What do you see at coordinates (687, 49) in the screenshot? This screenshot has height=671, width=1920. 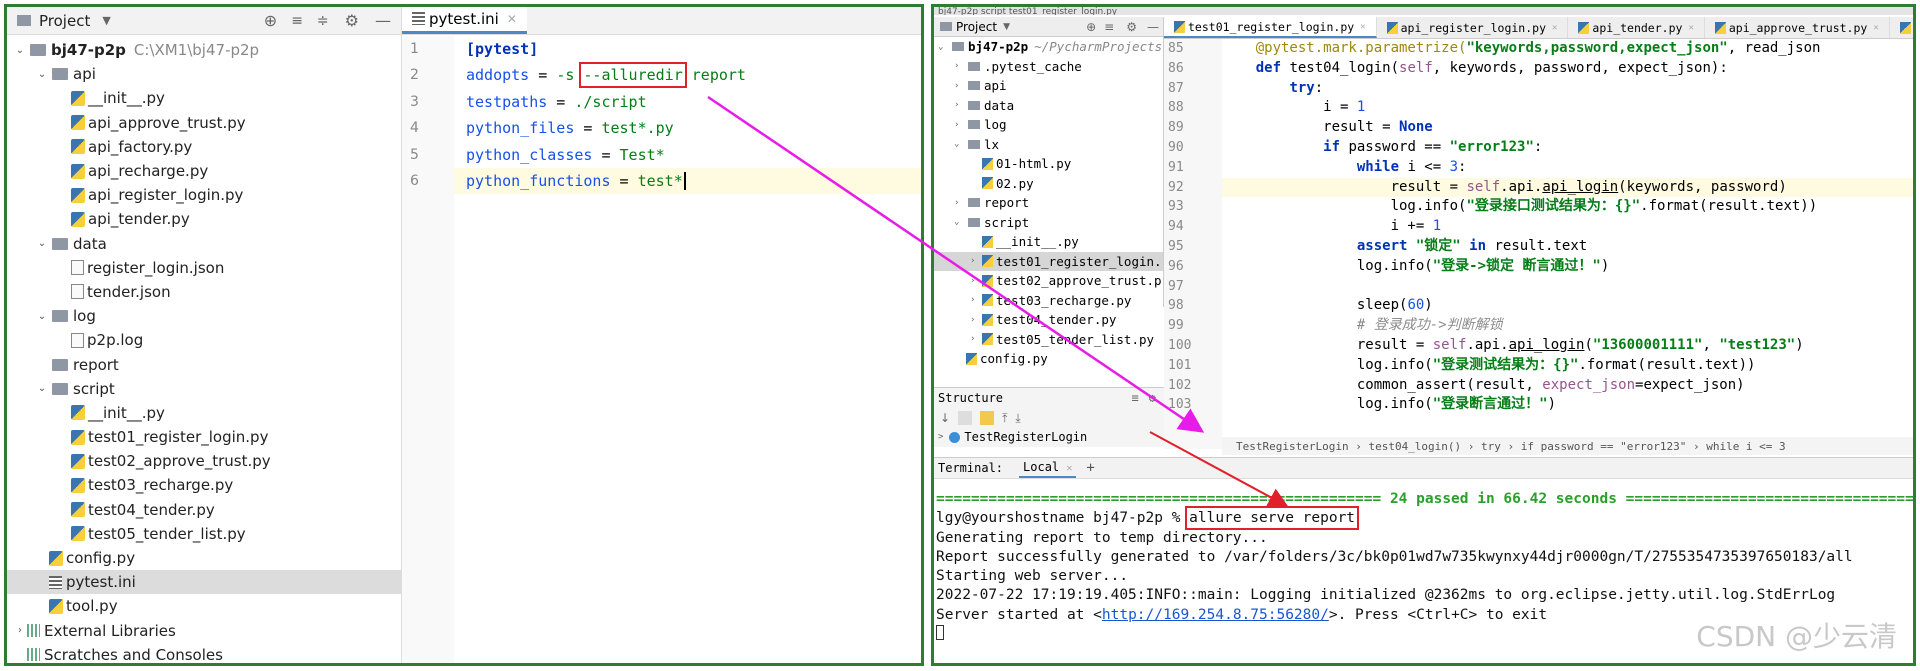 I see `code-line: [pytest]` at bounding box center [687, 49].